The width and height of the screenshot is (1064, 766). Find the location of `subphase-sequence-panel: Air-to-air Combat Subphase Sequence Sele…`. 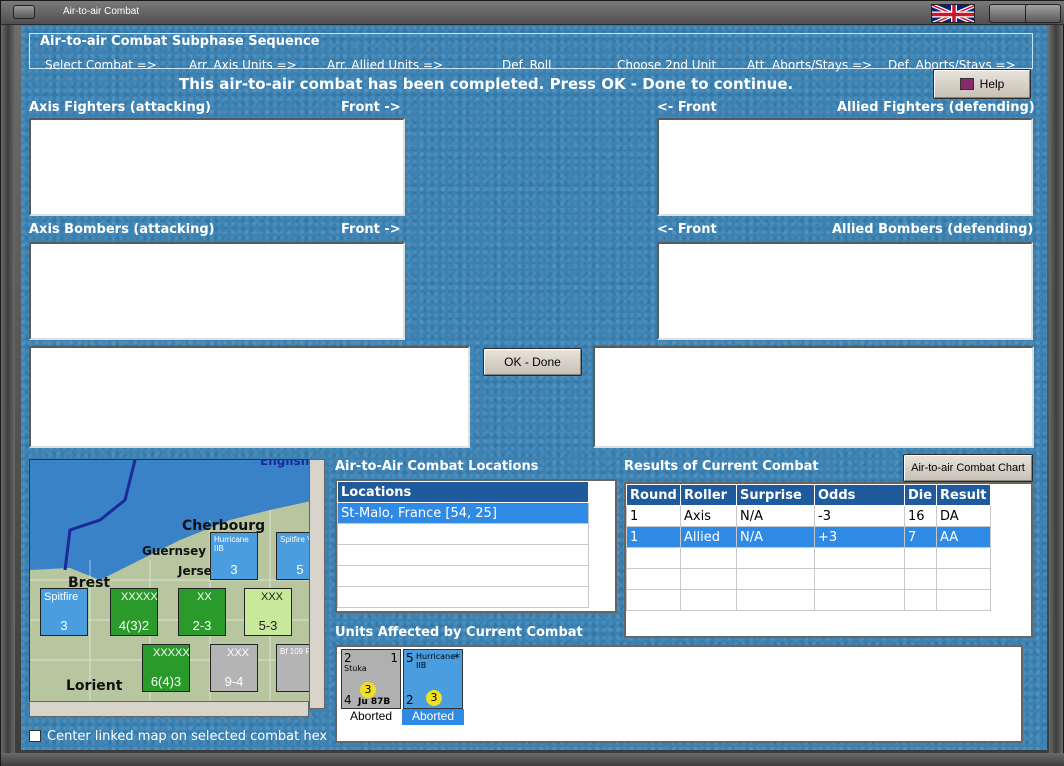

subphase-sequence-panel: Air-to-air Combat Subphase Sequence Sele… is located at coordinates (531, 52).